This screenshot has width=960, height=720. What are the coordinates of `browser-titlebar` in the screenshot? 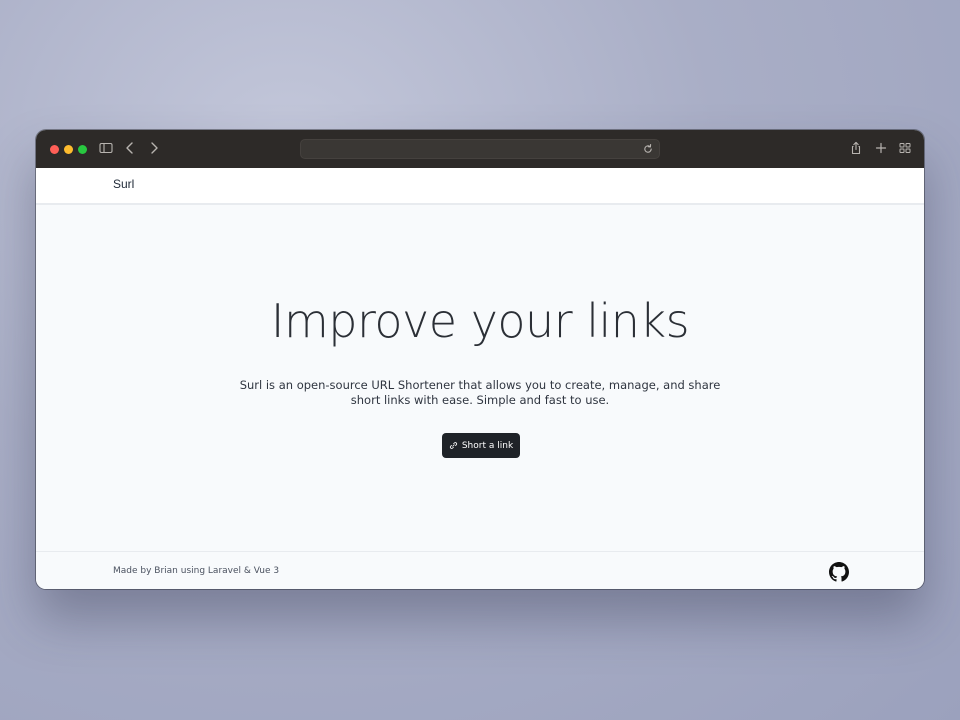 It's located at (480, 149).